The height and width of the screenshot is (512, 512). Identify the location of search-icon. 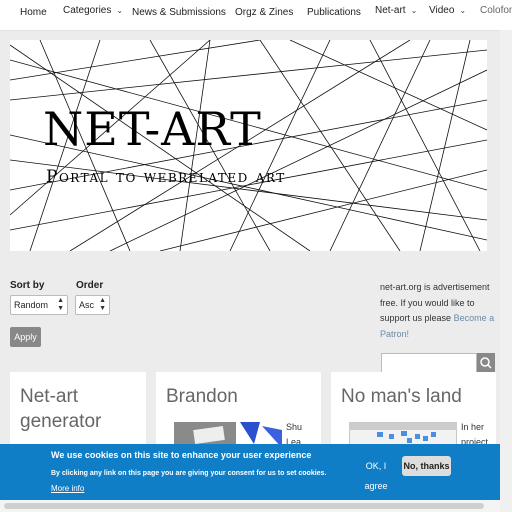
(486, 363).